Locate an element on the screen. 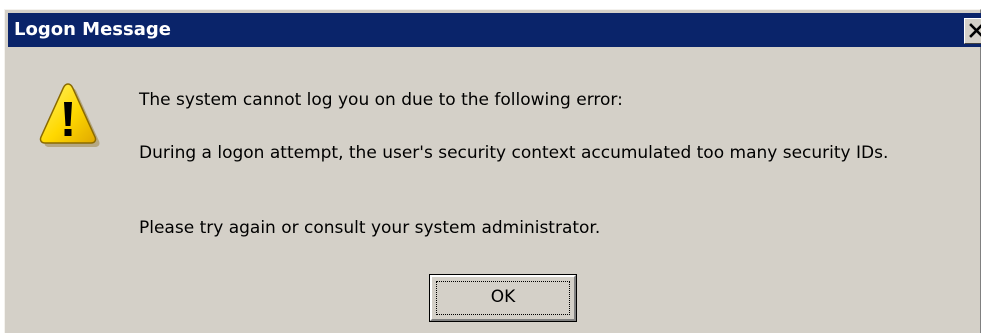 This screenshot has width=981, height=333. ok-button: OK is located at coordinates (503, 298).